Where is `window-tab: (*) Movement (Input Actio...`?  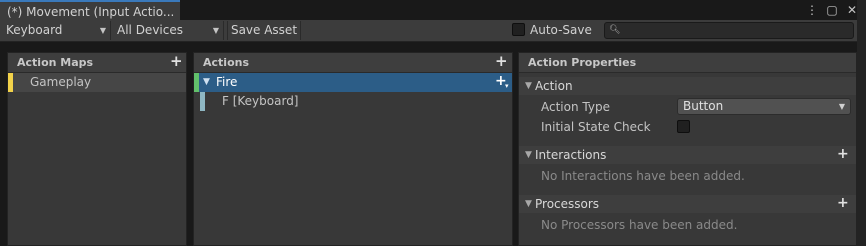 window-tab: (*) Movement (Input Actio... is located at coordinates (90, 11).